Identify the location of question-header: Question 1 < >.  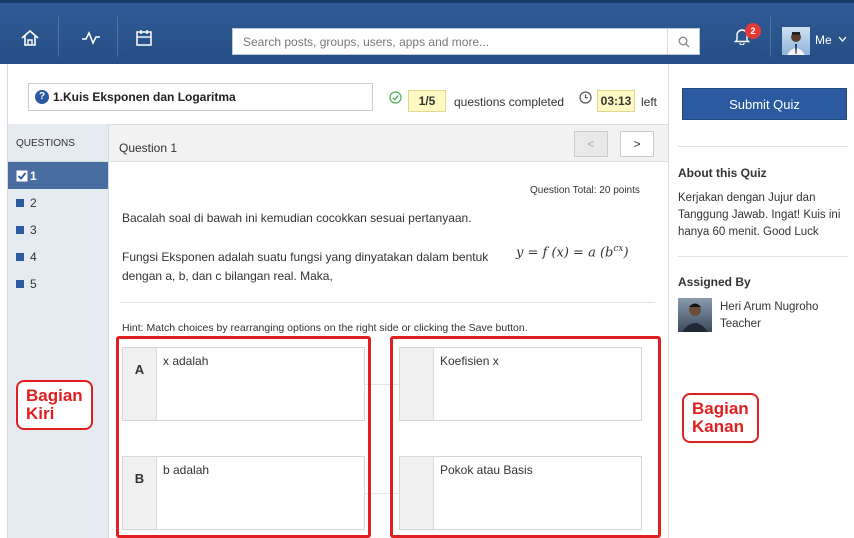
(388, 143).